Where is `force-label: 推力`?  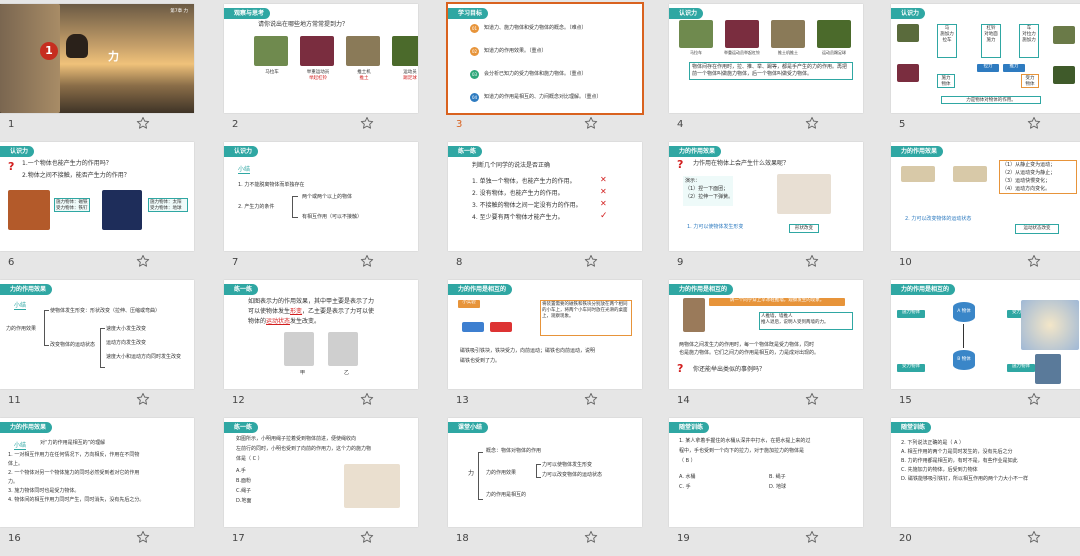 force-label: 推力 is located at coordinates (1014, 68).